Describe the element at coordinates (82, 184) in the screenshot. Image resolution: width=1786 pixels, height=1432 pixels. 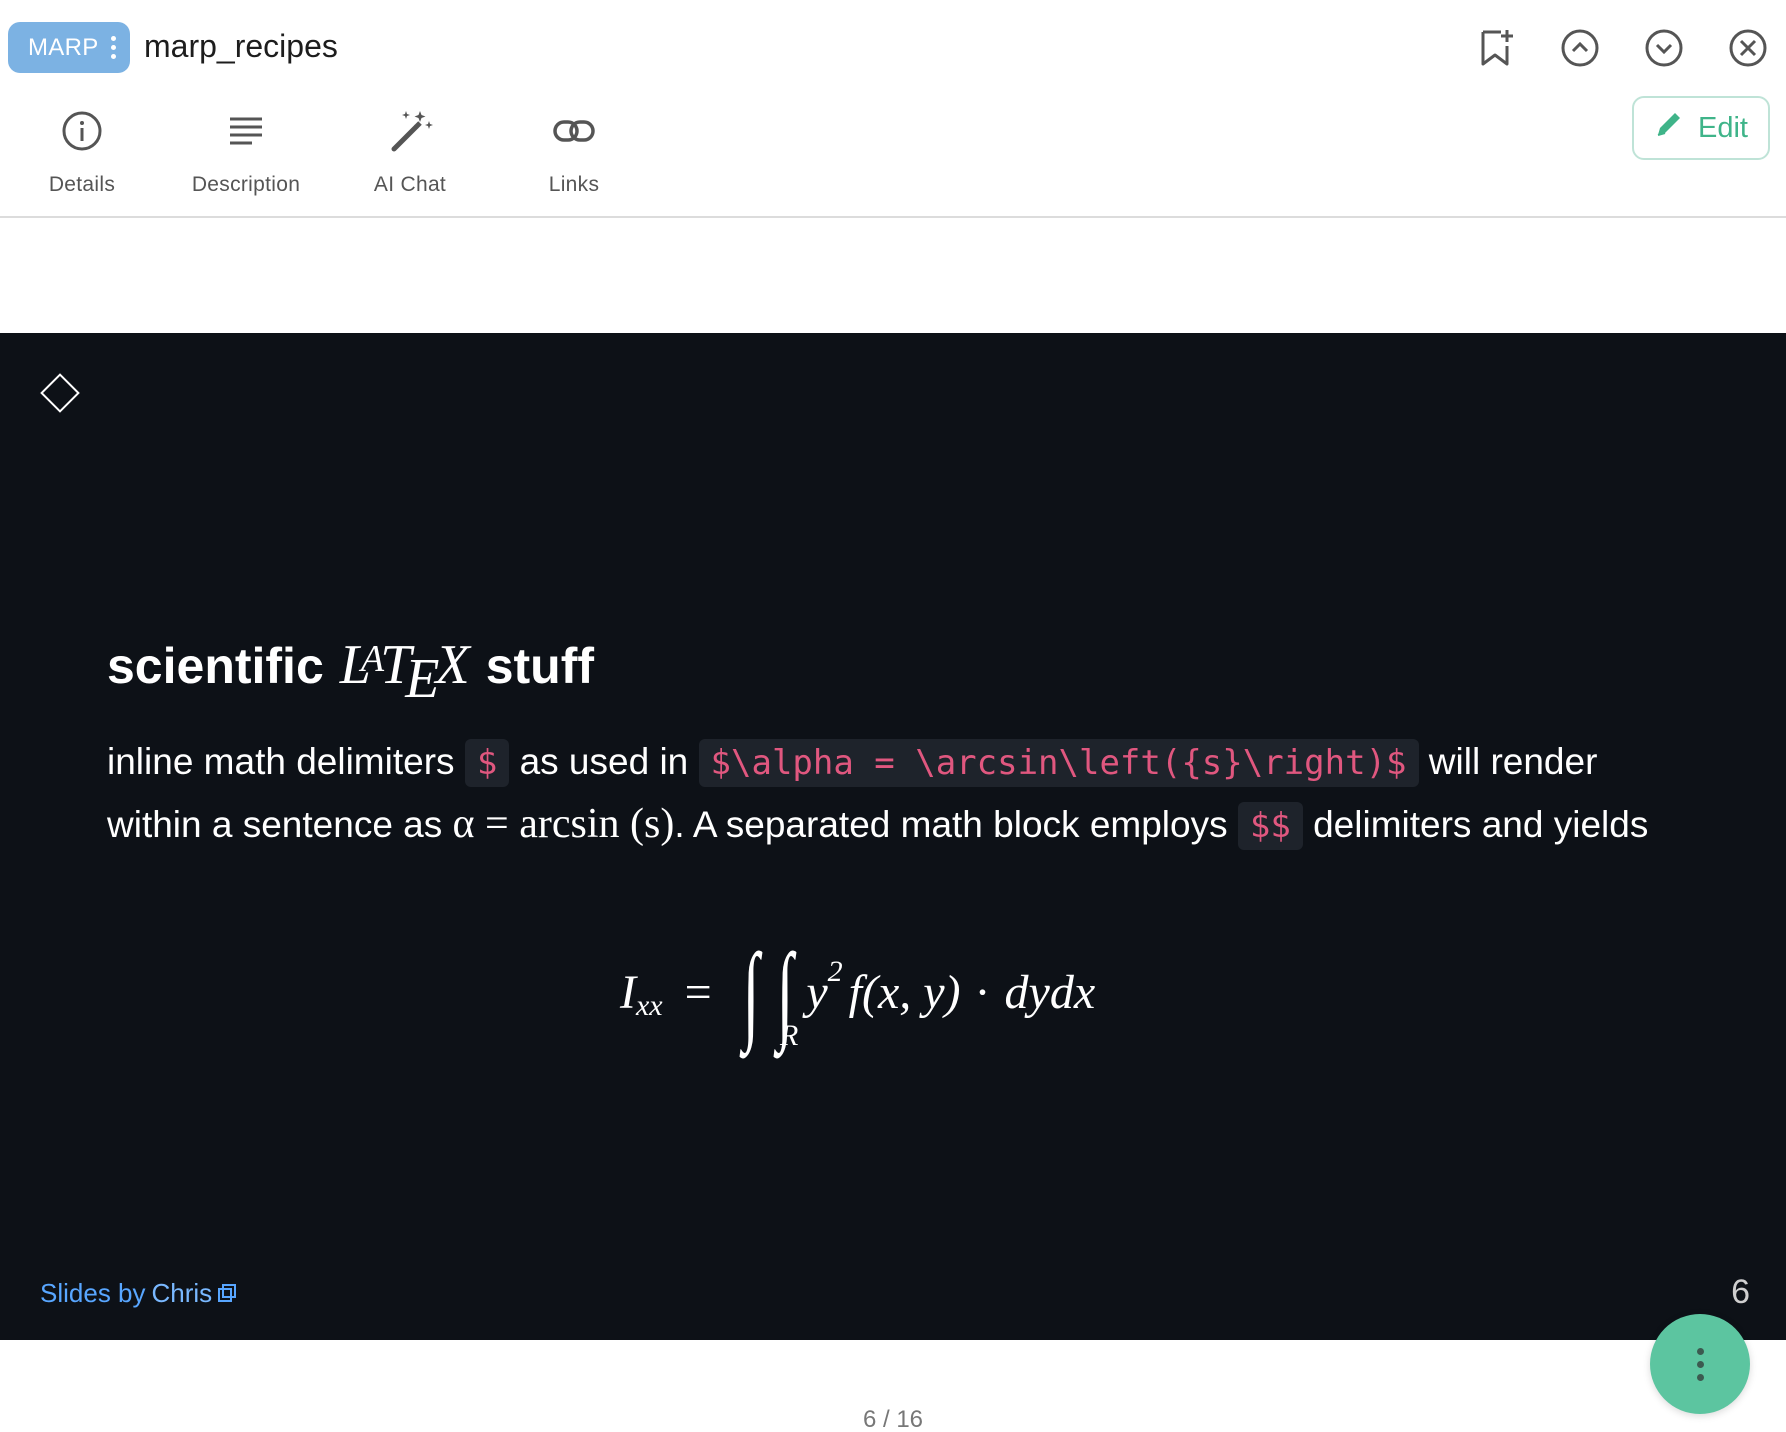
I see `tab-label: Details` at that location.